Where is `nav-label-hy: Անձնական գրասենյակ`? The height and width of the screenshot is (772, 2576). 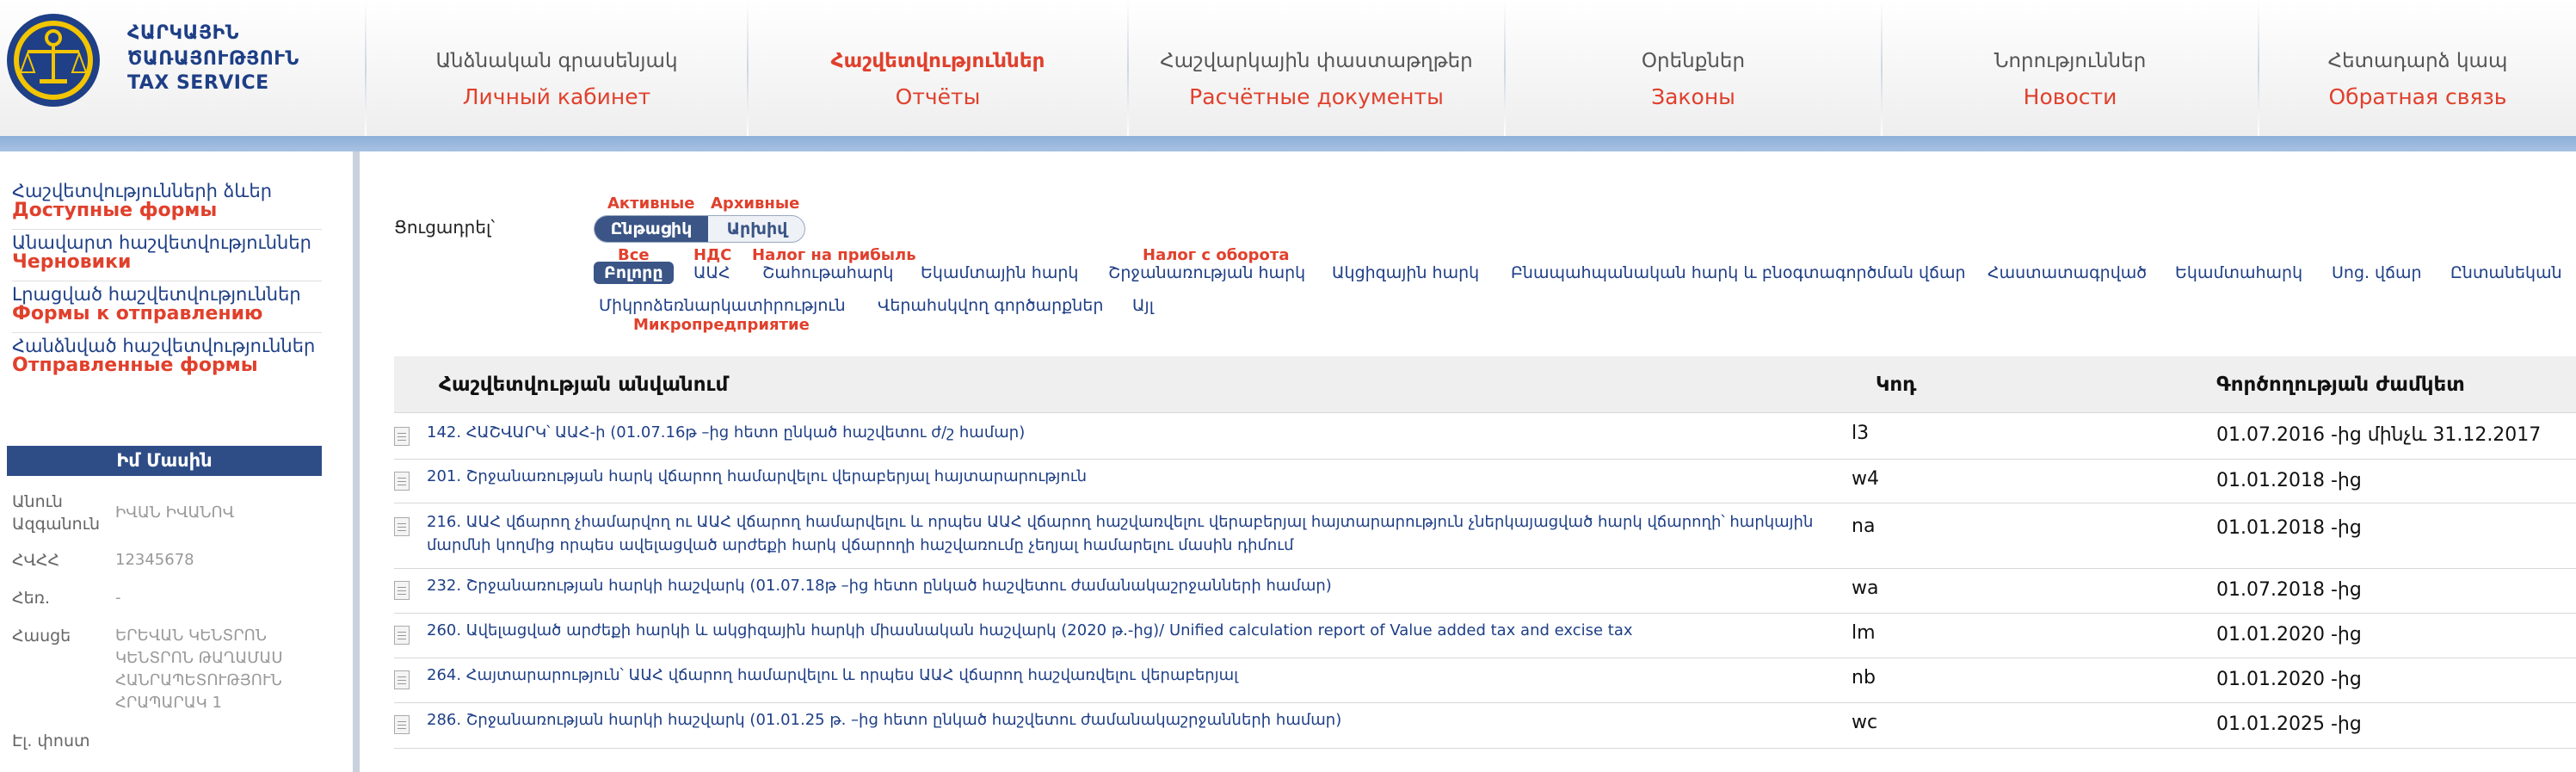
nav-label-hy: Անձնական գրասենյակ is located at coordinates (556, 61).